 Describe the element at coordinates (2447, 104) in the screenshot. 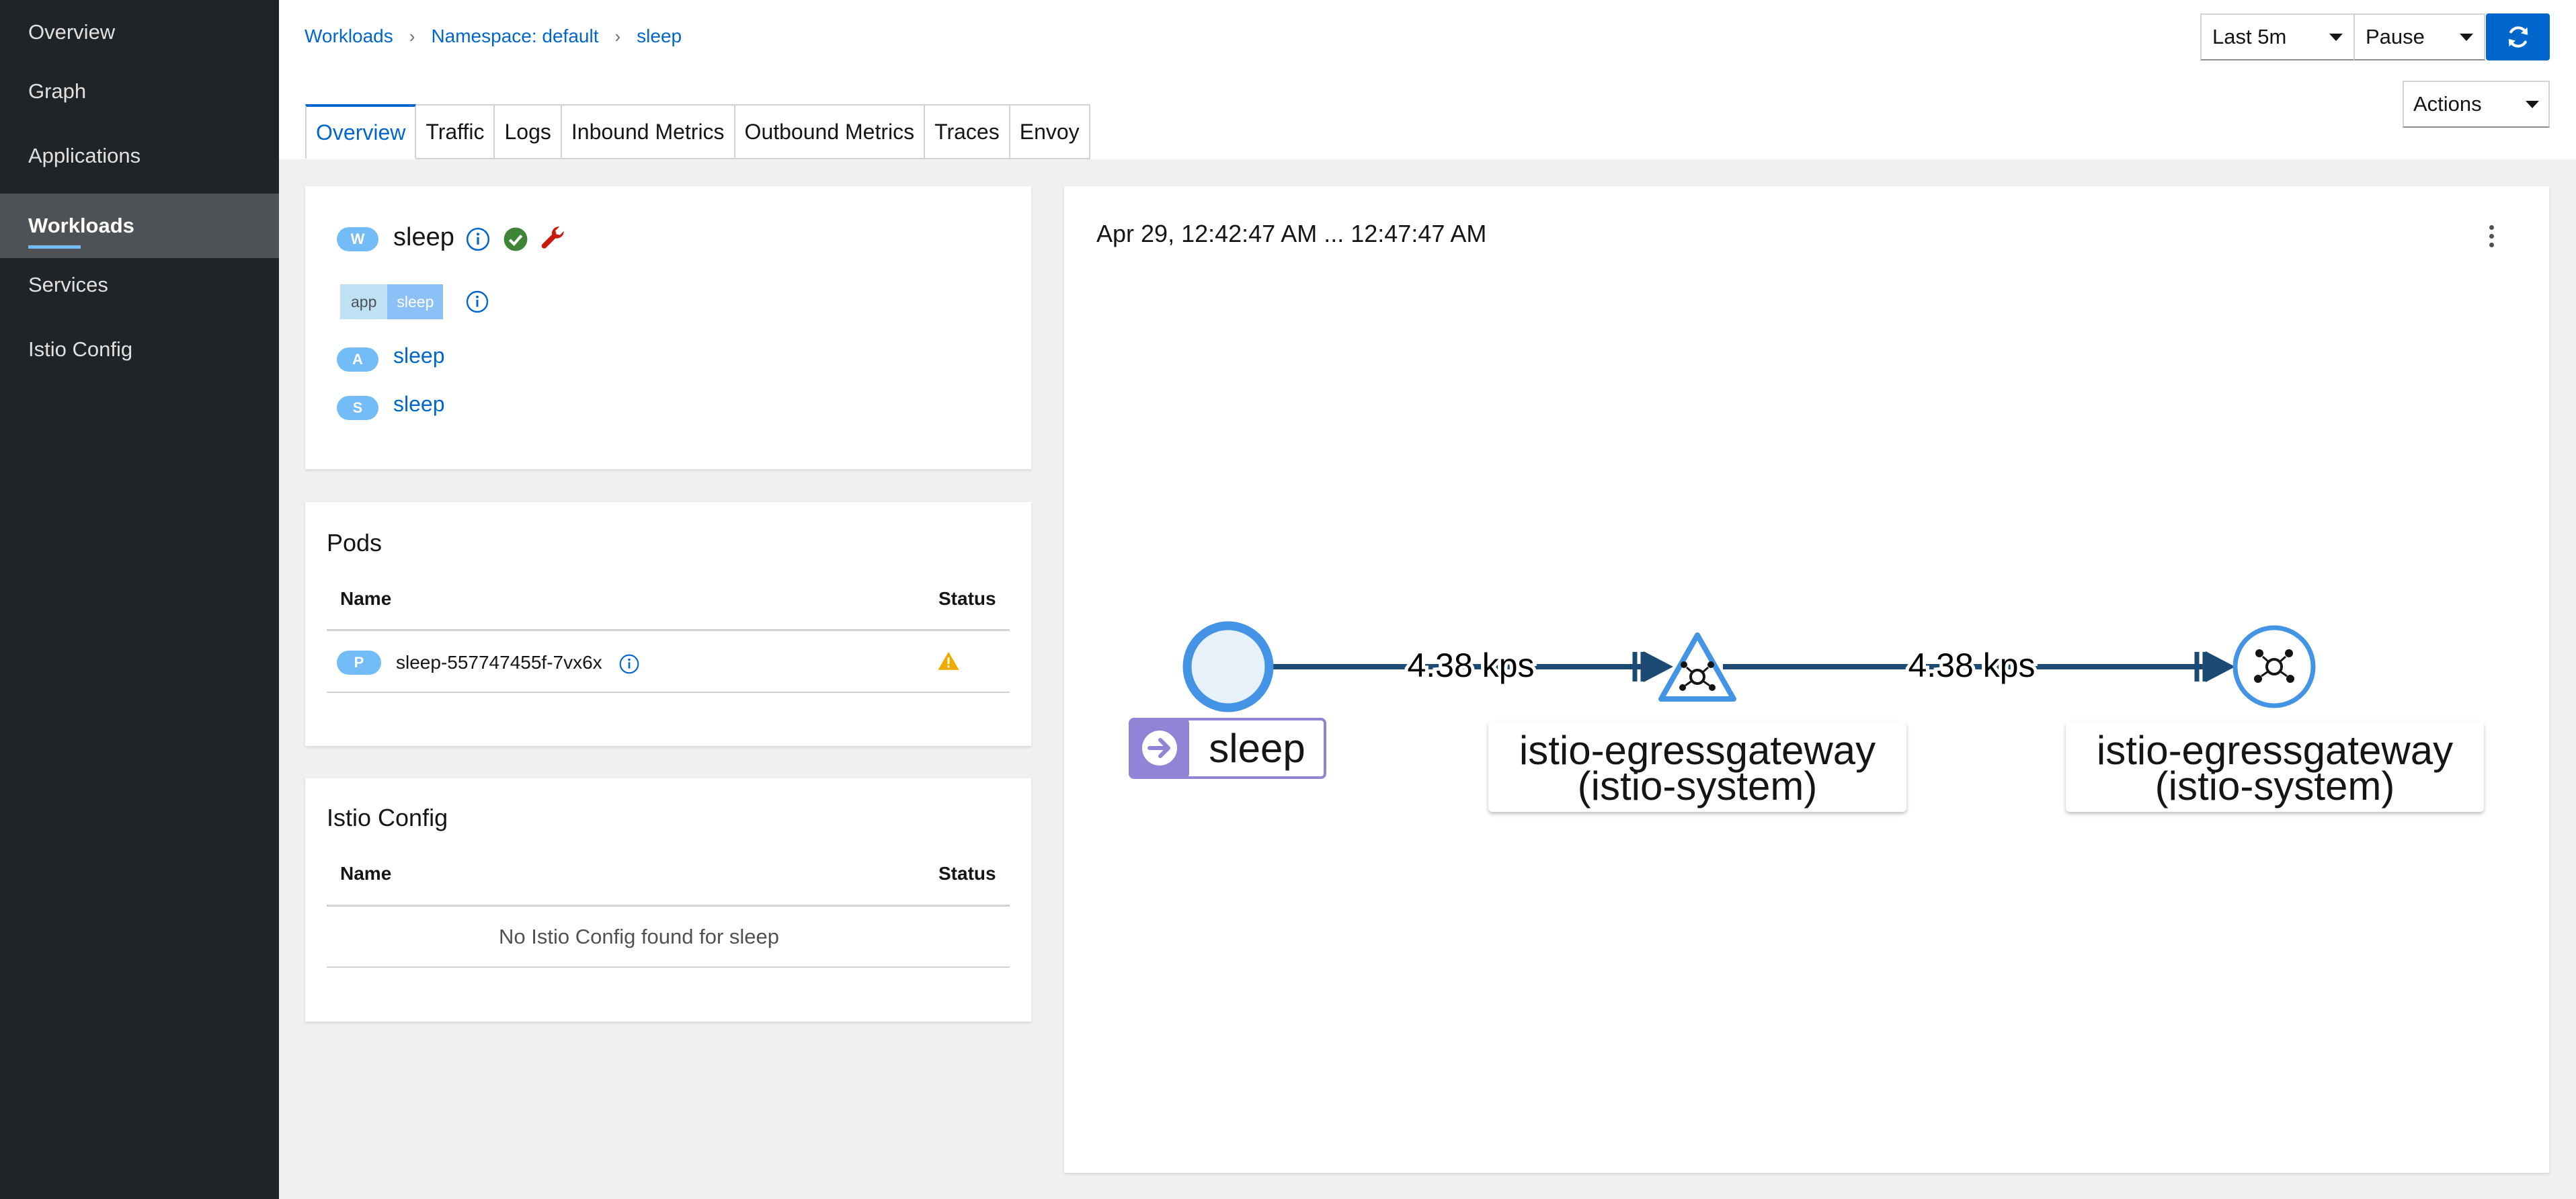

I see `actions-label: Actions` at that location.